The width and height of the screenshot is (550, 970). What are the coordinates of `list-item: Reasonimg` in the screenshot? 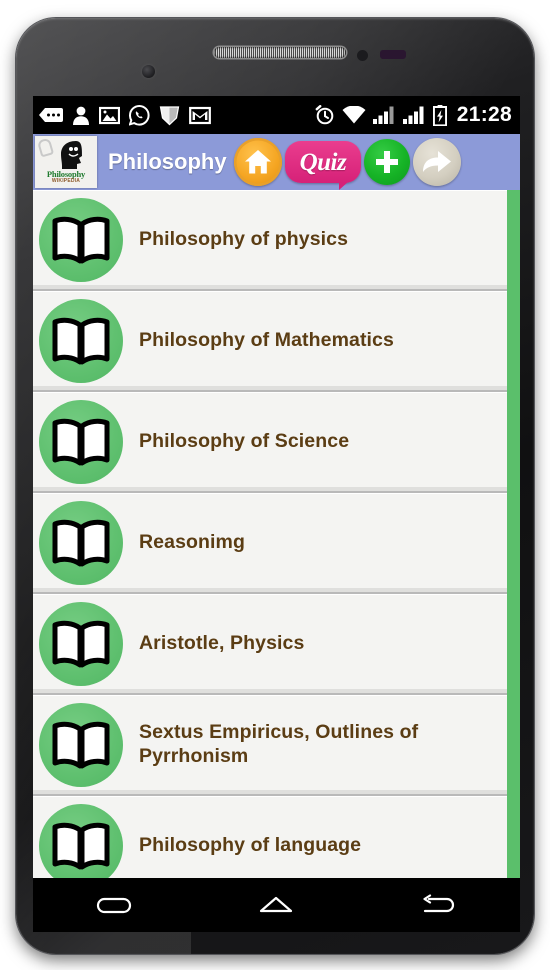 It's located at (276, 543).